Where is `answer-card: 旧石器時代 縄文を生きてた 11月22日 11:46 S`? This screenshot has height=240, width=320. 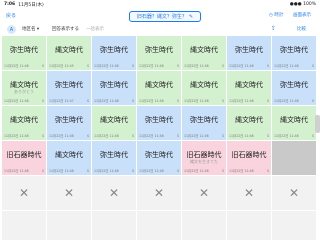
answer-card: 旧石器時代 縄文を生きてた 11月22日 11:46 S is located at coordinates (204, 158).